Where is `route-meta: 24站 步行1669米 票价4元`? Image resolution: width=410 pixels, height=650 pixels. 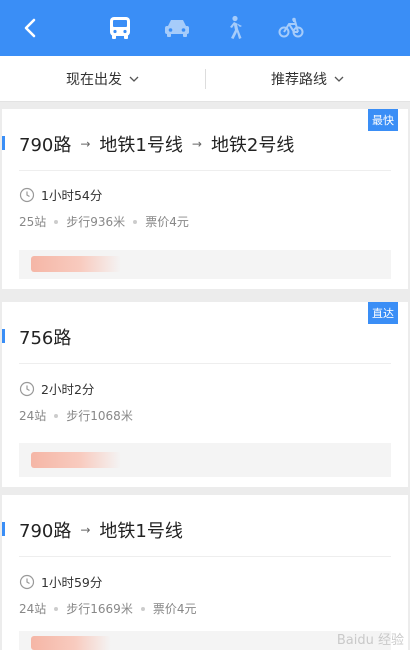
route-meta: 24站 步行1669米 票价4元 is located at coordinates (107, 608).